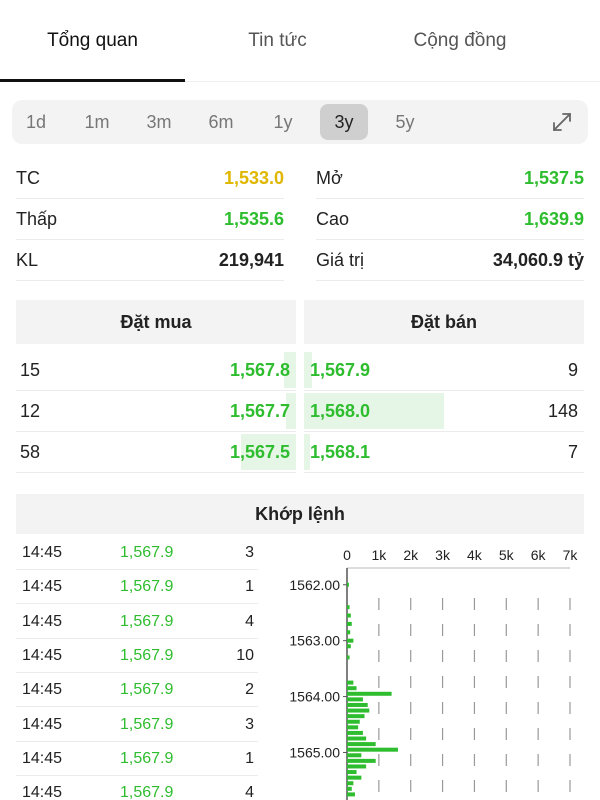 This screenshot has height=800, width=600. Describe the element at coordinates (344, 122) in the screenshot. I see `period-3y: 3y` at that location.